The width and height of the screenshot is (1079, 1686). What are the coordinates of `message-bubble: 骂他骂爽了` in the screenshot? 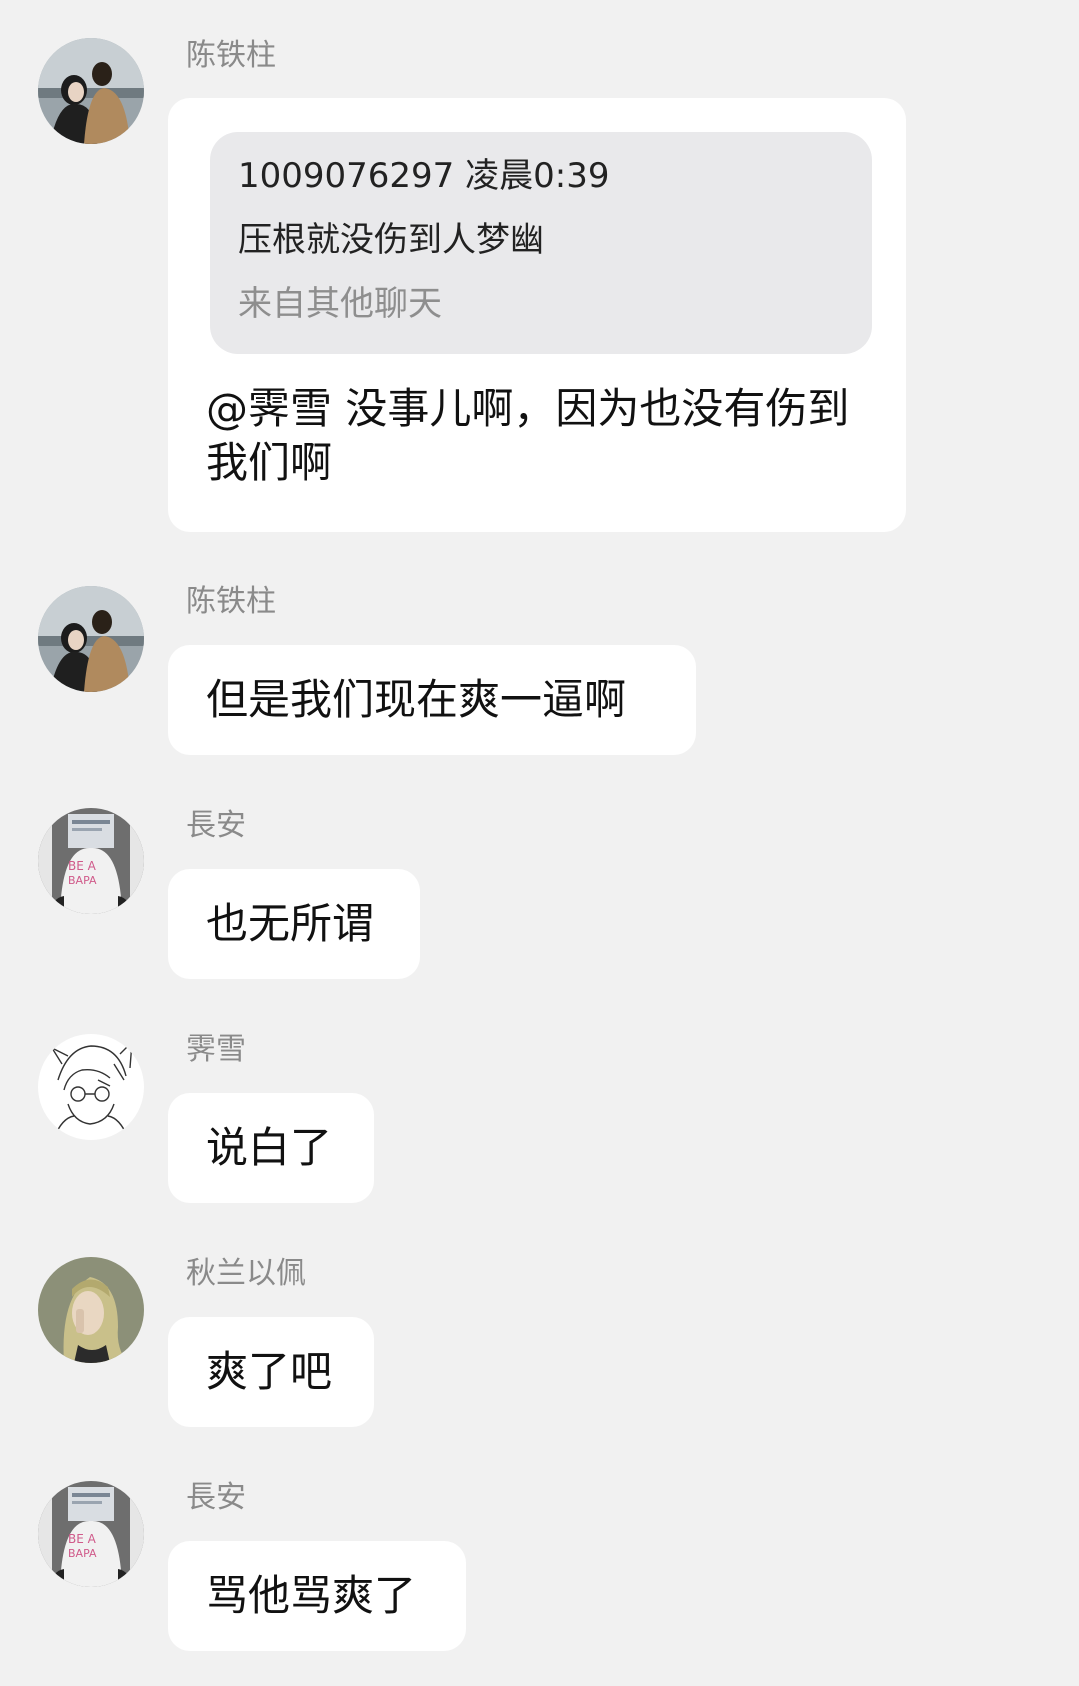 It's located at (317, 1596).